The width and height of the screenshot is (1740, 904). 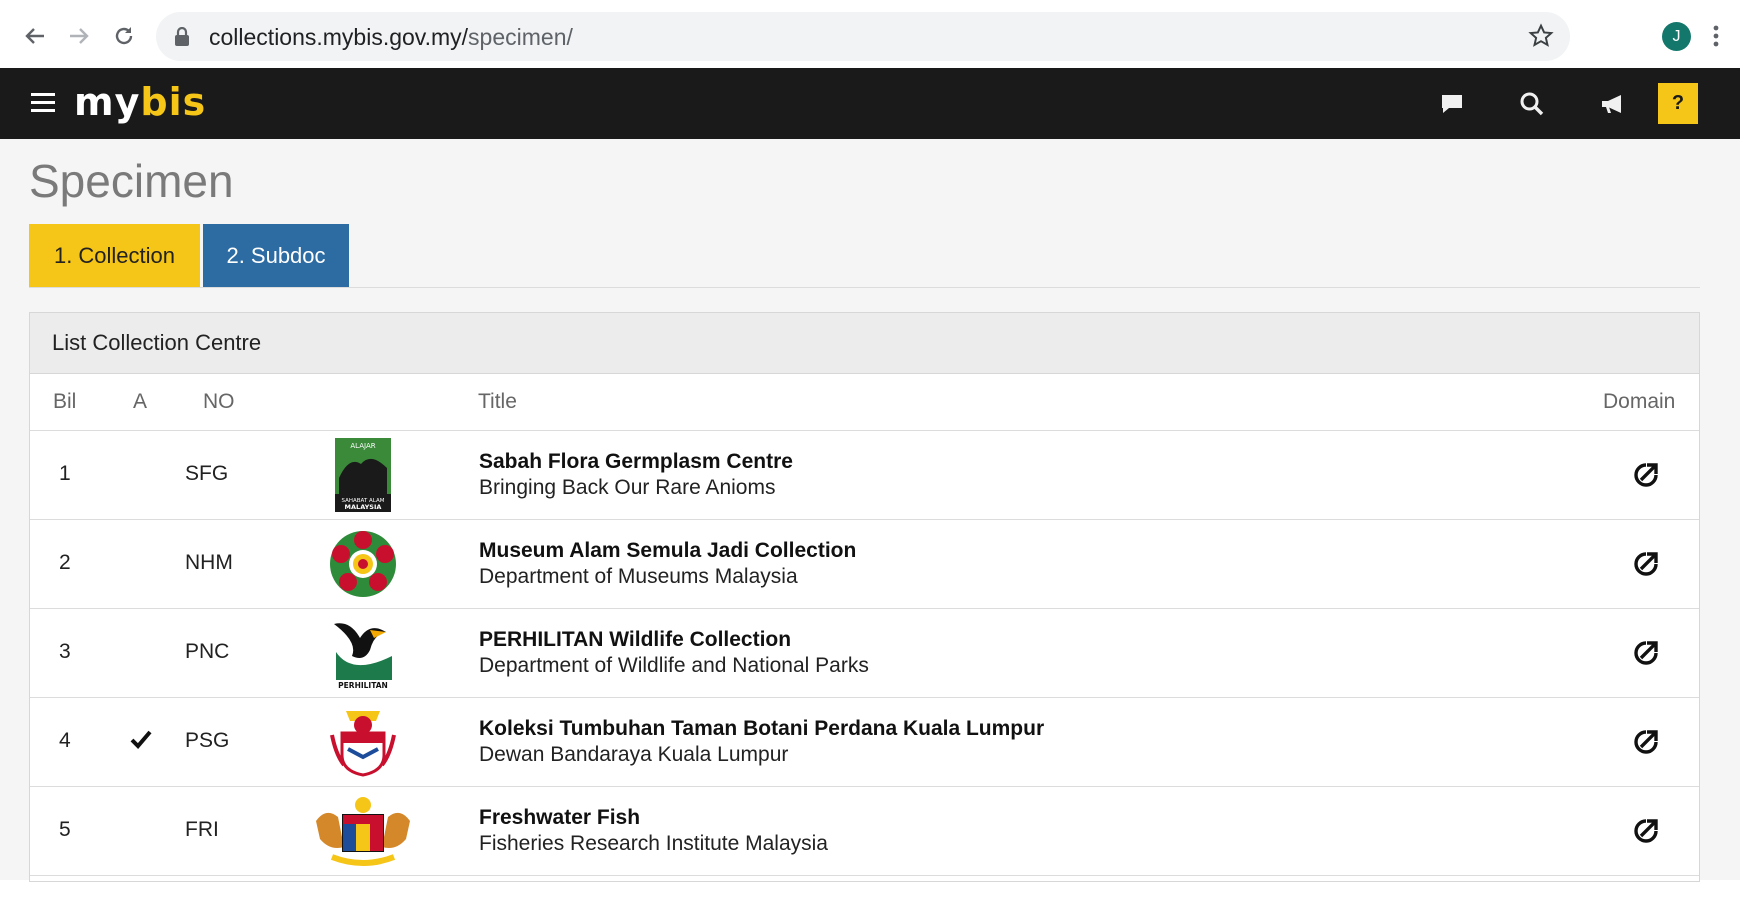 What do you see at coordinates (207, 740) in the screenshot?
I see `row-code: PSG` at bounding box center [207, 740].